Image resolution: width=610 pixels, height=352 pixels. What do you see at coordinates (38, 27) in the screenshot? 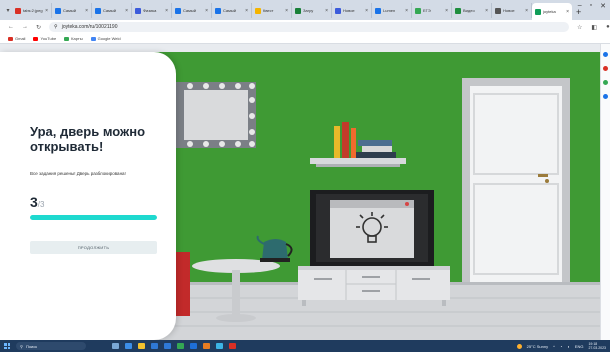
I see `reload-icon: ↻` at bounding box center [38, 27].